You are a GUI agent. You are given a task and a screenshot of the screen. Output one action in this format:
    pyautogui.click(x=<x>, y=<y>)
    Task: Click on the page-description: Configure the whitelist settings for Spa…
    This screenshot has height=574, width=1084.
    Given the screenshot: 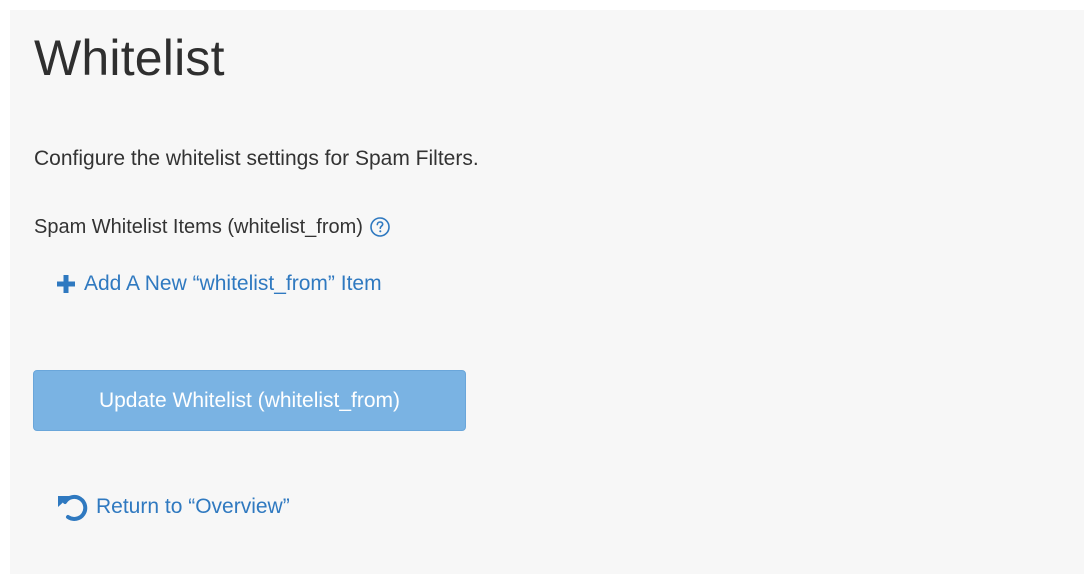 What is the action you would take?
    pyautogui.click(x=256, y=158)
    